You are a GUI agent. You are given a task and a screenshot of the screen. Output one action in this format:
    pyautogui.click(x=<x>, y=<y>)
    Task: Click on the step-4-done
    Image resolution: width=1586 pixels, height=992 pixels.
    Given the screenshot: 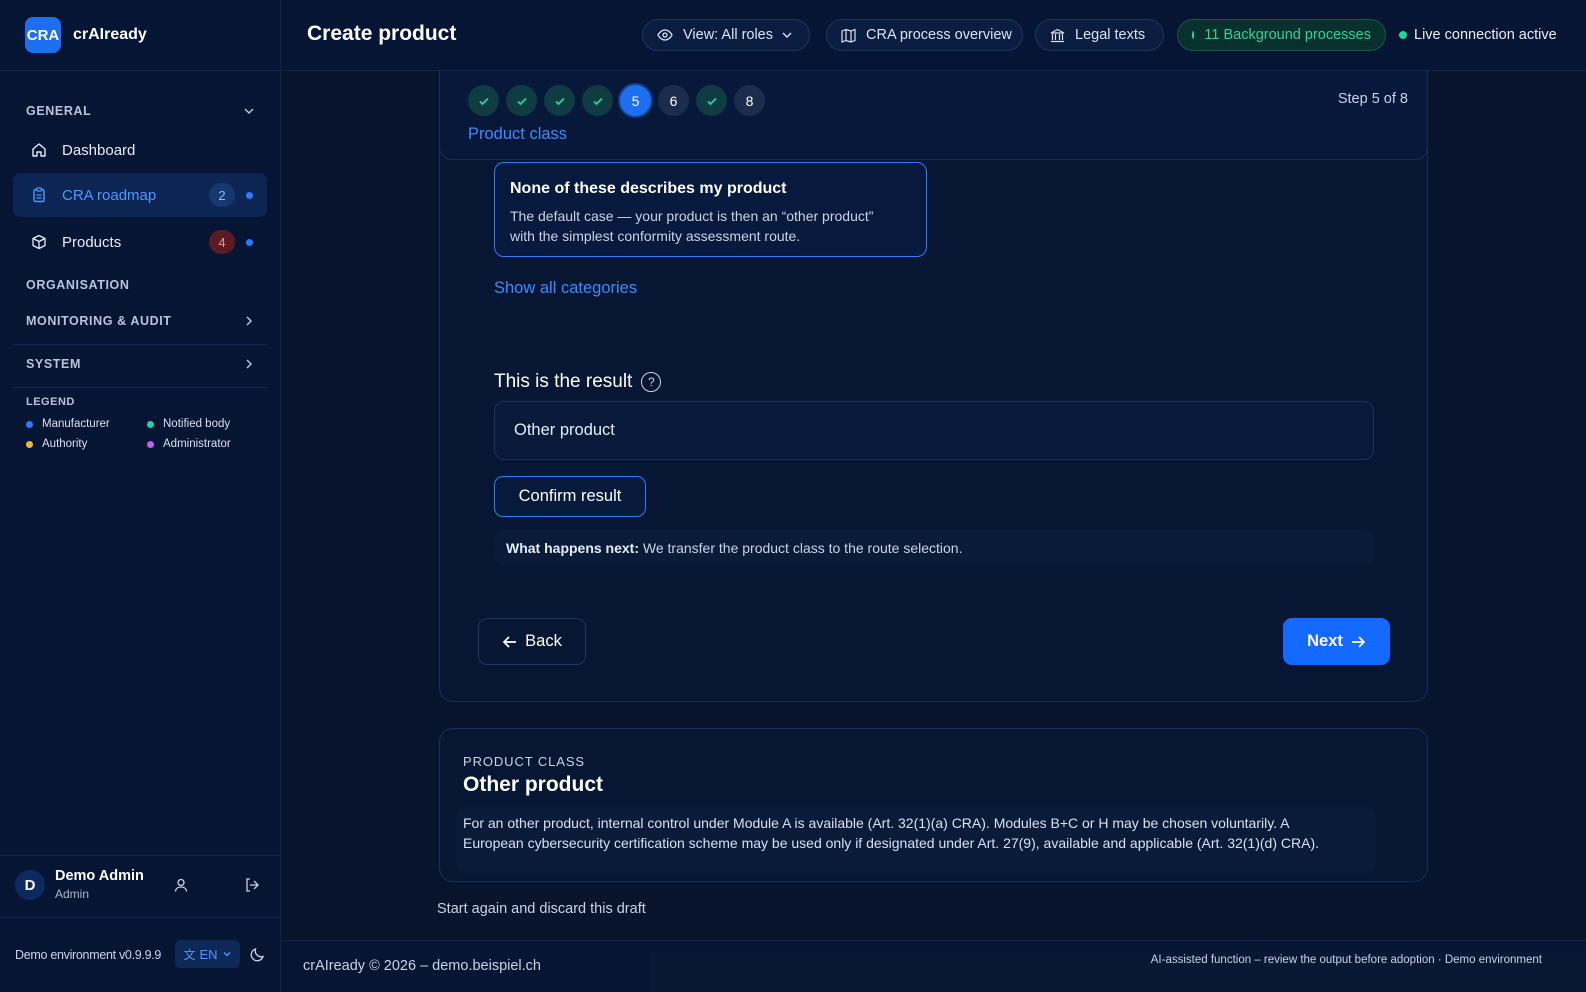 What is the action you would take?
    pyautogui.click(x=597, y=100)
    